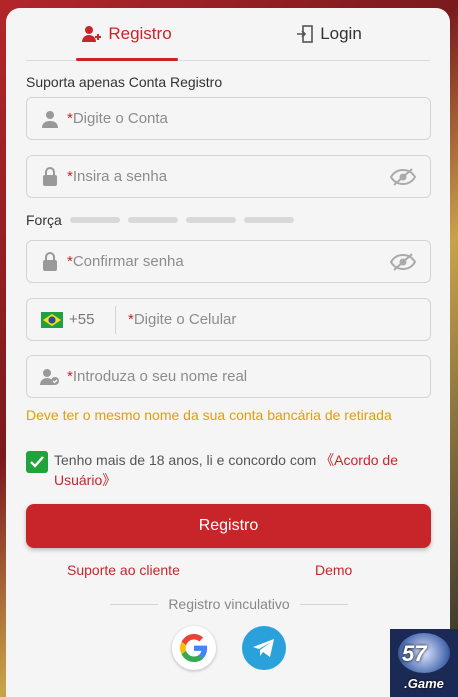 This screenshot has height=697, width=458. I want to click on account-placeholder: Digite o Conta, so click(120, 118).